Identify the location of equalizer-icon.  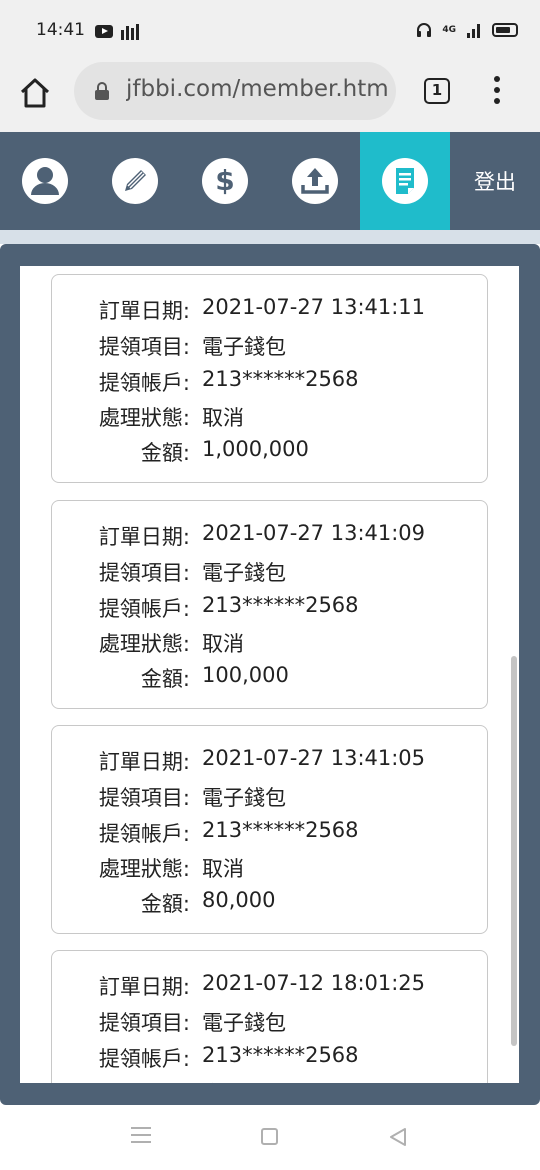
(130, 32).